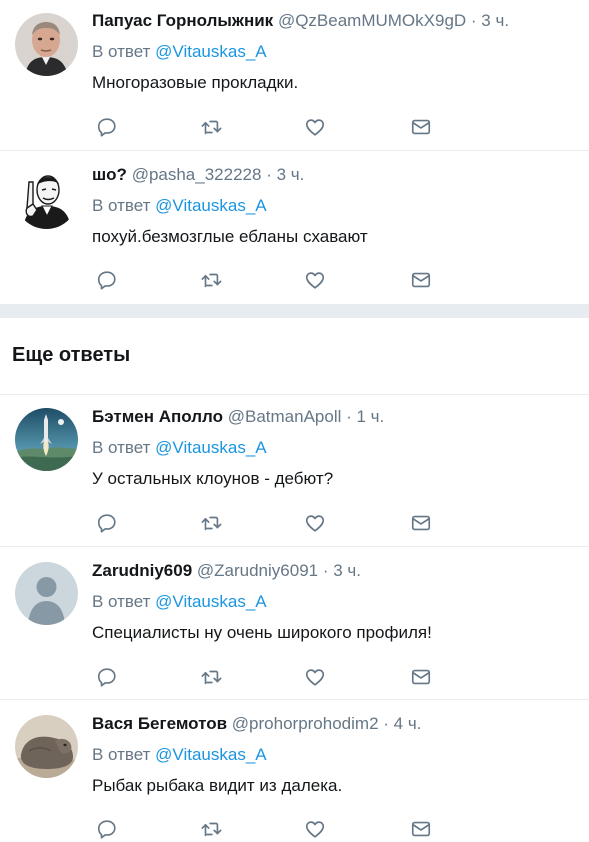  I want to click on author-handle: @BatmanApoll, so click(285, 416).